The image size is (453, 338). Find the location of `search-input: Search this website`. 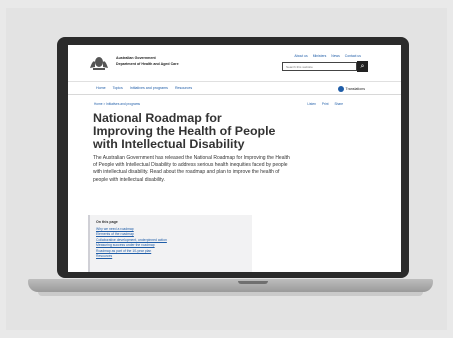

search-input: Search this website is located at coordinates (319, 66).